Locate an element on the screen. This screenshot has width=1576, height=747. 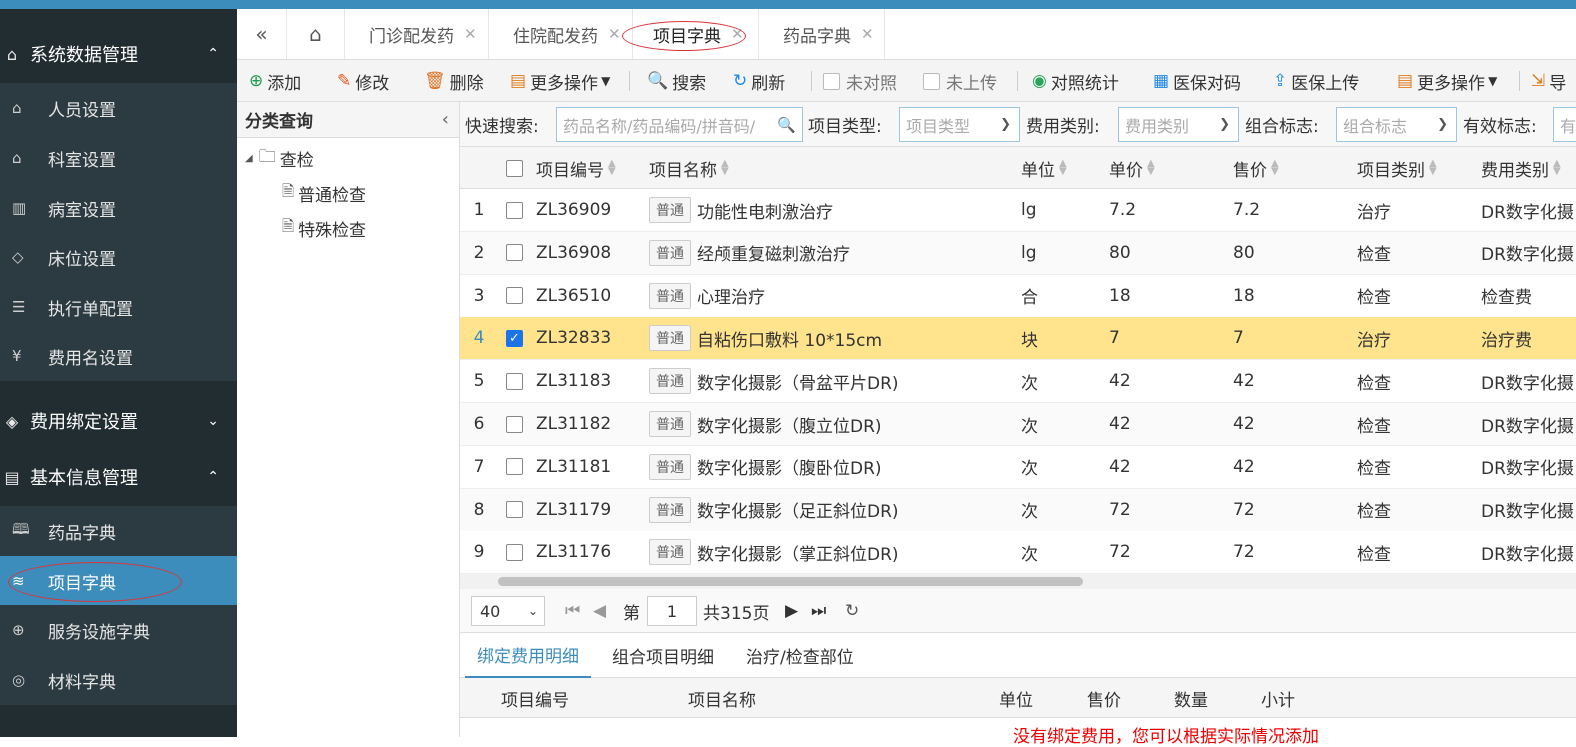
insurance-upload-button: ⇪ 医保上传 is located at coordinates (1316, 81).